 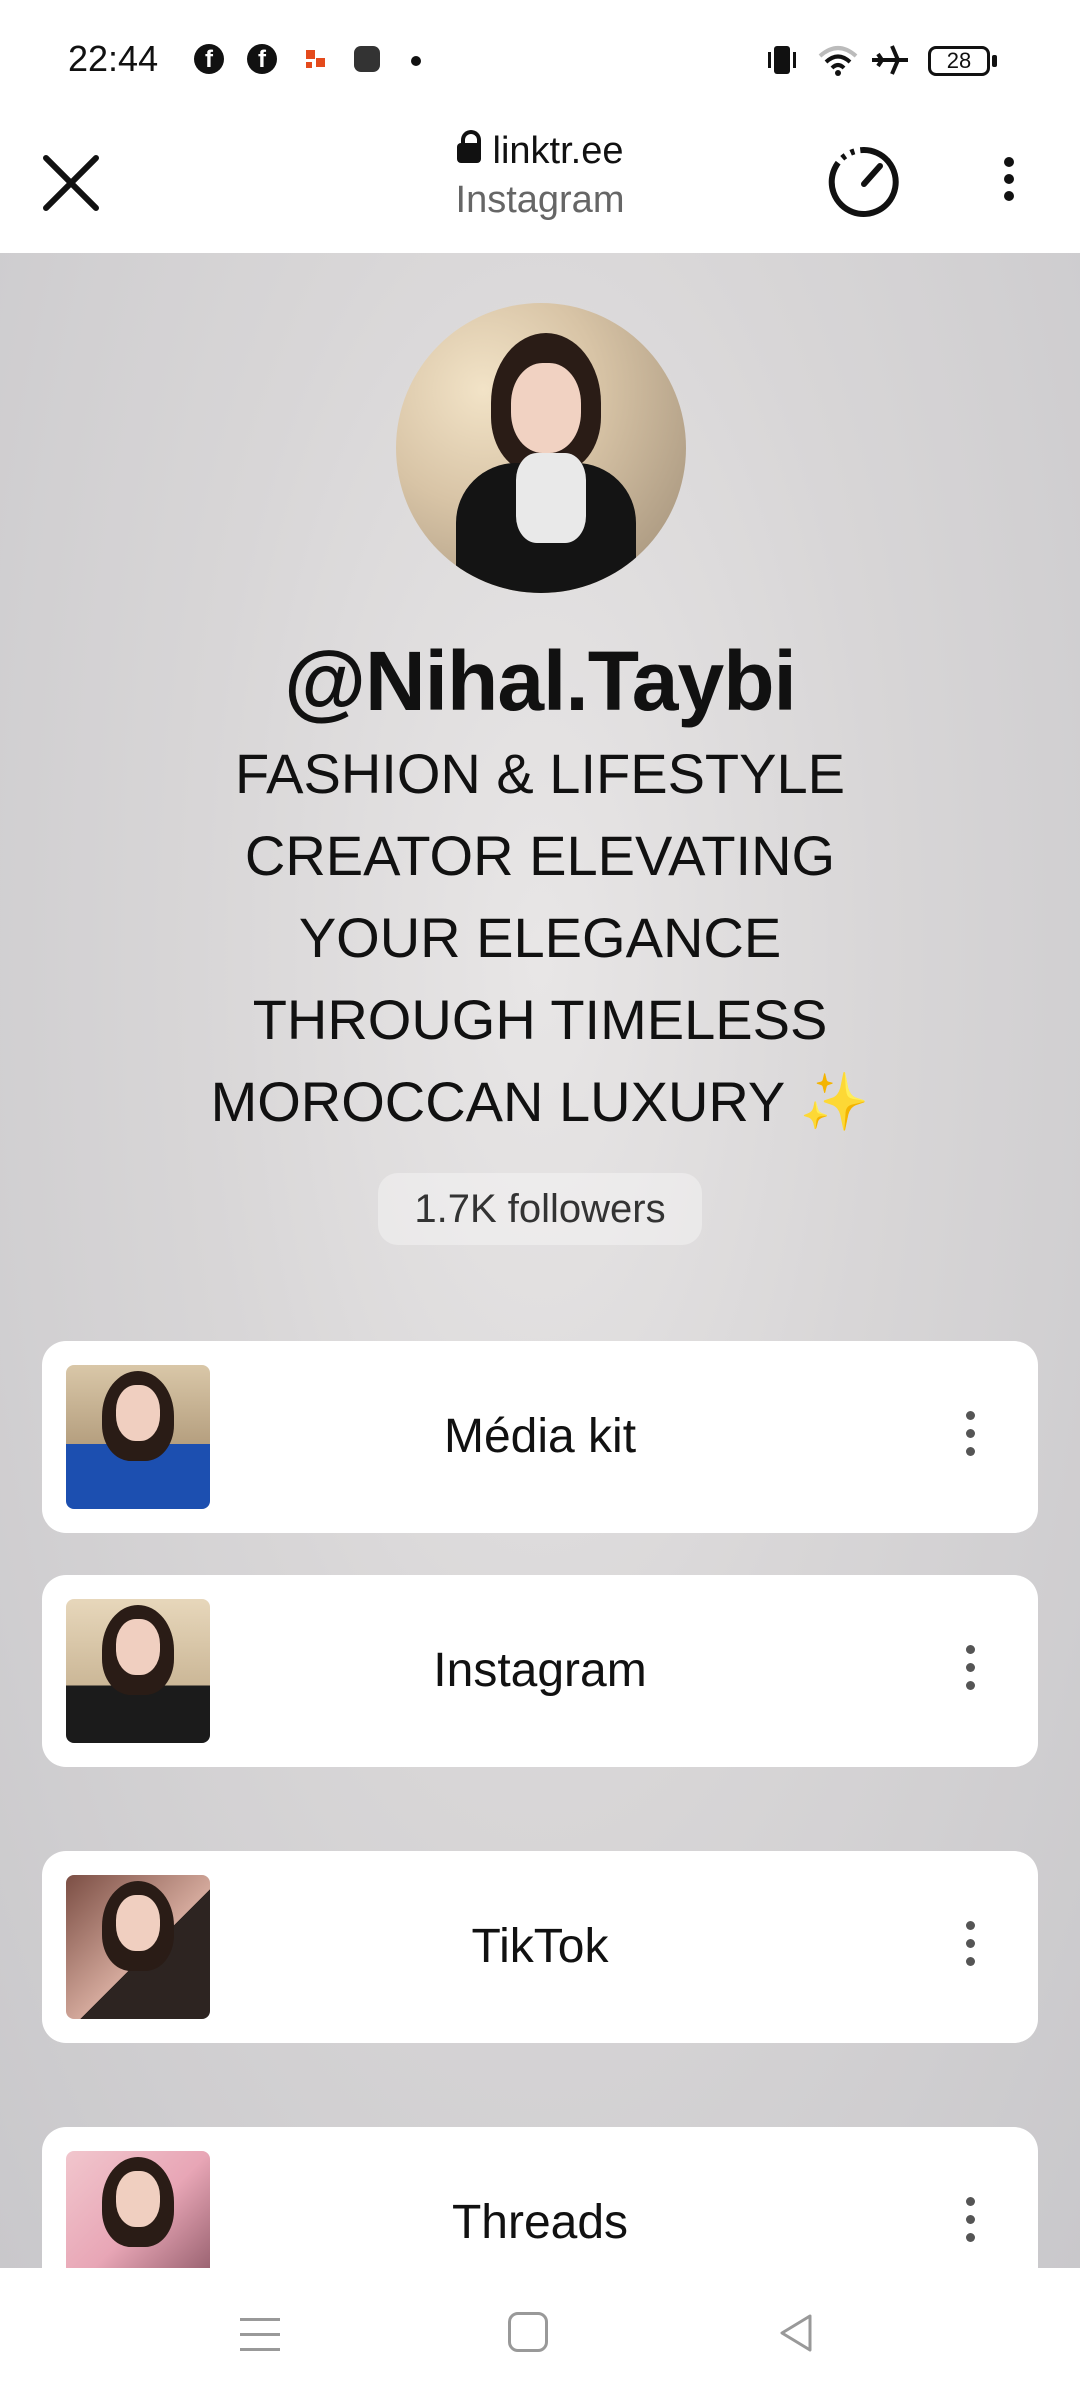 What do you see at coordinates (540, 1209) in the screenshot?
I see `followers-badge: 1.7K followers` at bounding box center [540, 1209].